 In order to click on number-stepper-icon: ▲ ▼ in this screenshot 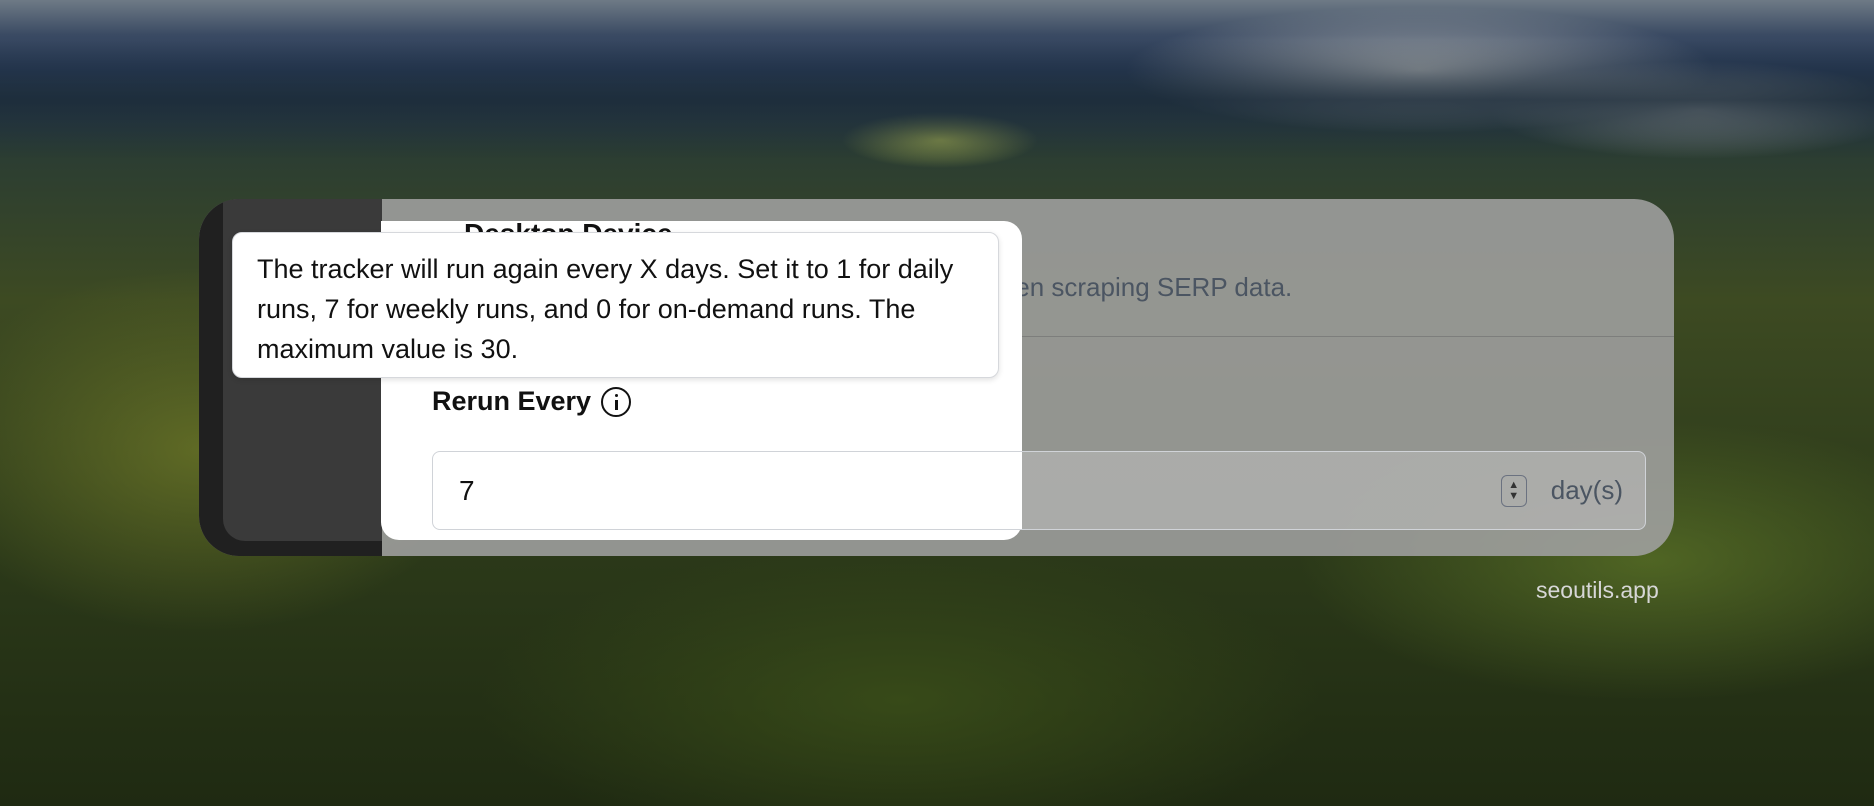, I will do `click(1513, 490)`.